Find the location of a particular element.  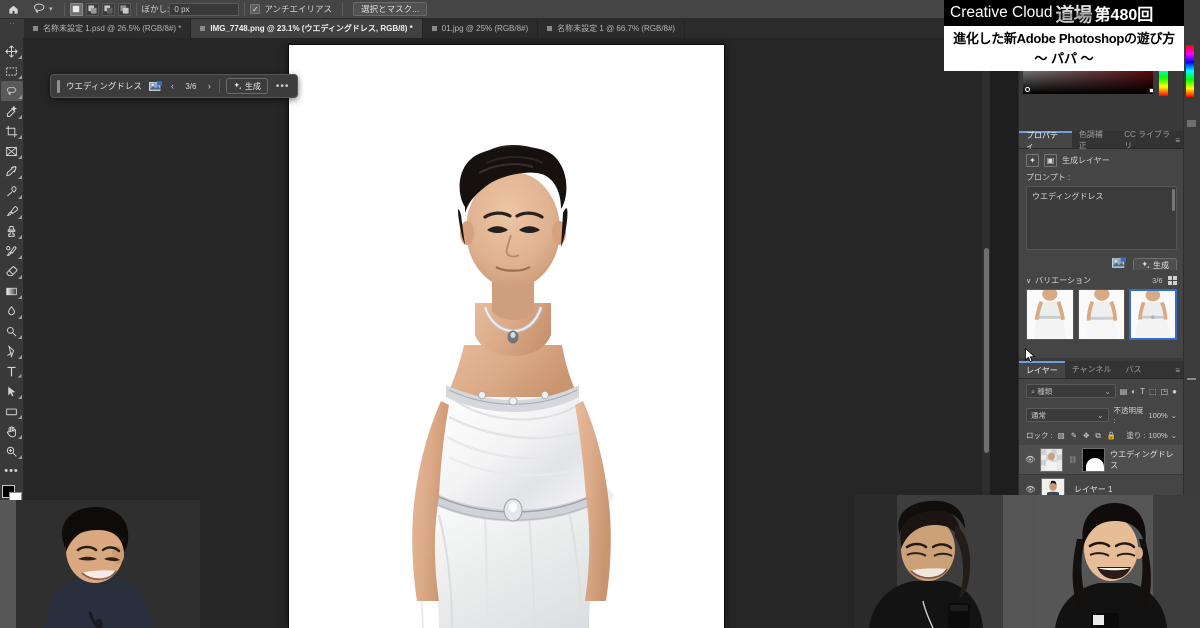

layer-filter-type: ⌕ 種類 ⌄ is located at coordinates (1071, 391).